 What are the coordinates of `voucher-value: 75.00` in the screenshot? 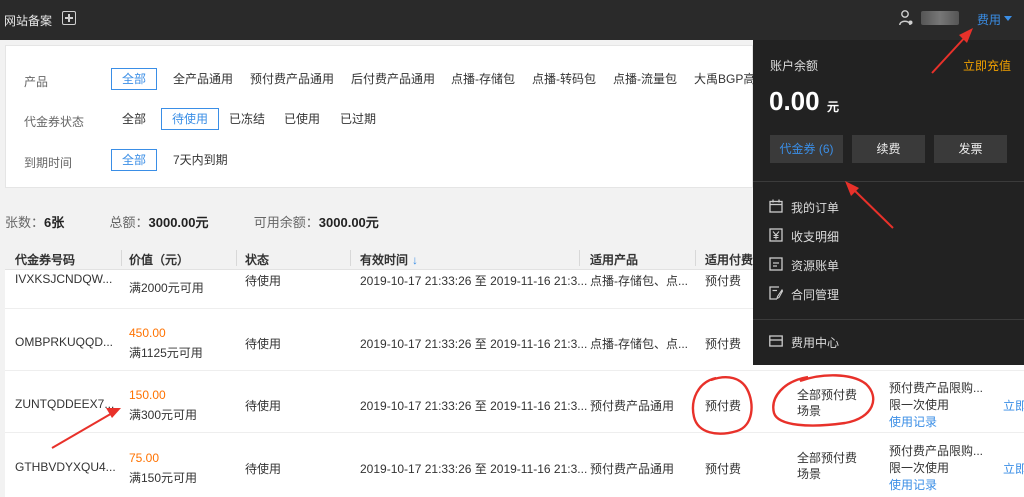 It's located at (144, 458).